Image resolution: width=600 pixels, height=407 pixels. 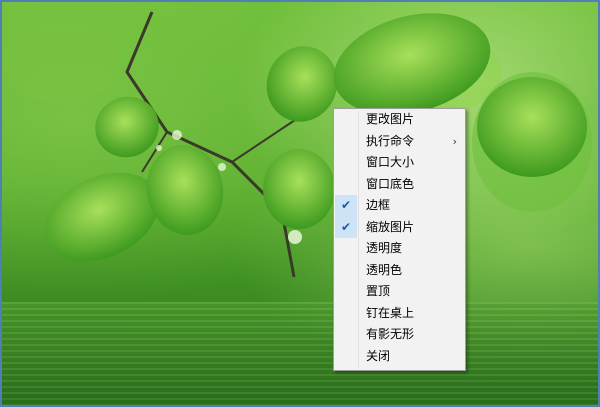 I want to click on menu-item-label: 窗口底色, so click(x=390, y=183).